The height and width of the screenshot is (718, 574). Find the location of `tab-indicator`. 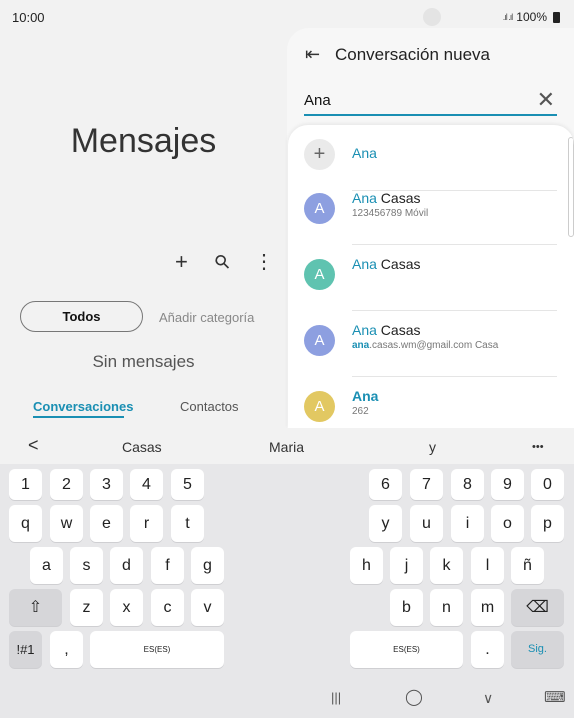

tab-indicator is located at coordinates (78, 417).